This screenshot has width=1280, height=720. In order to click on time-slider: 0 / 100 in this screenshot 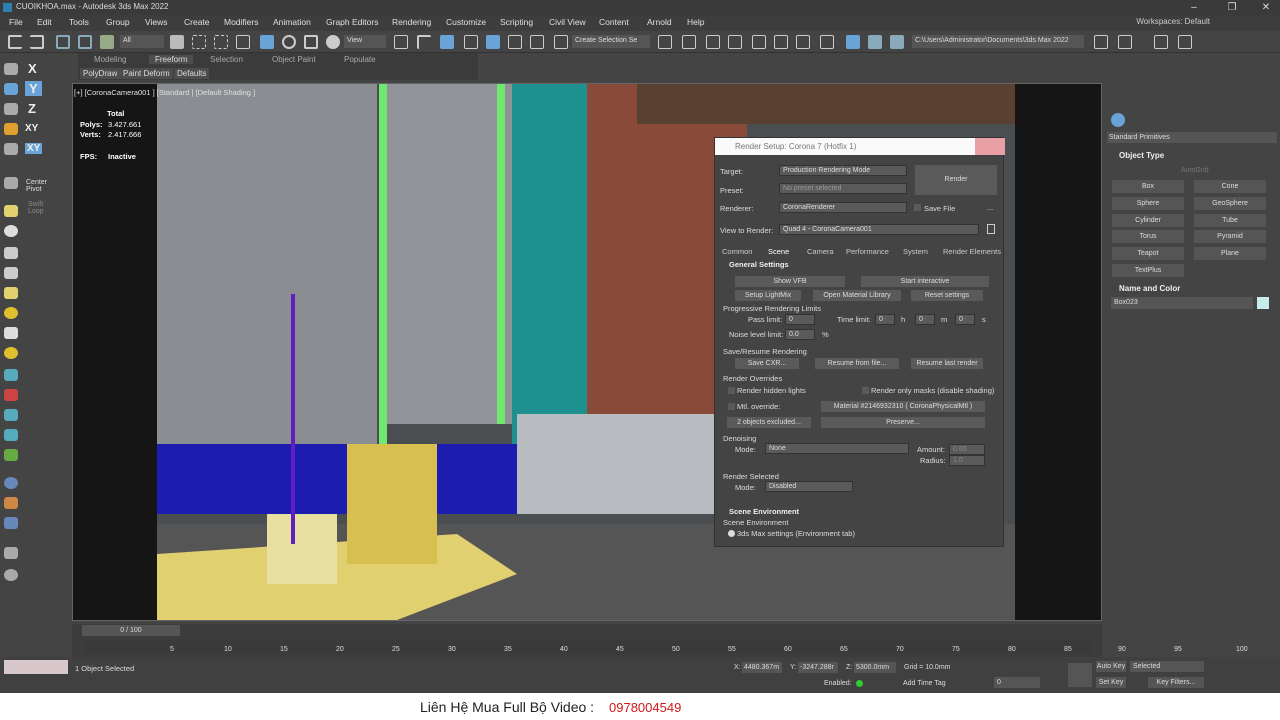, I will do `click(131, 630)`.